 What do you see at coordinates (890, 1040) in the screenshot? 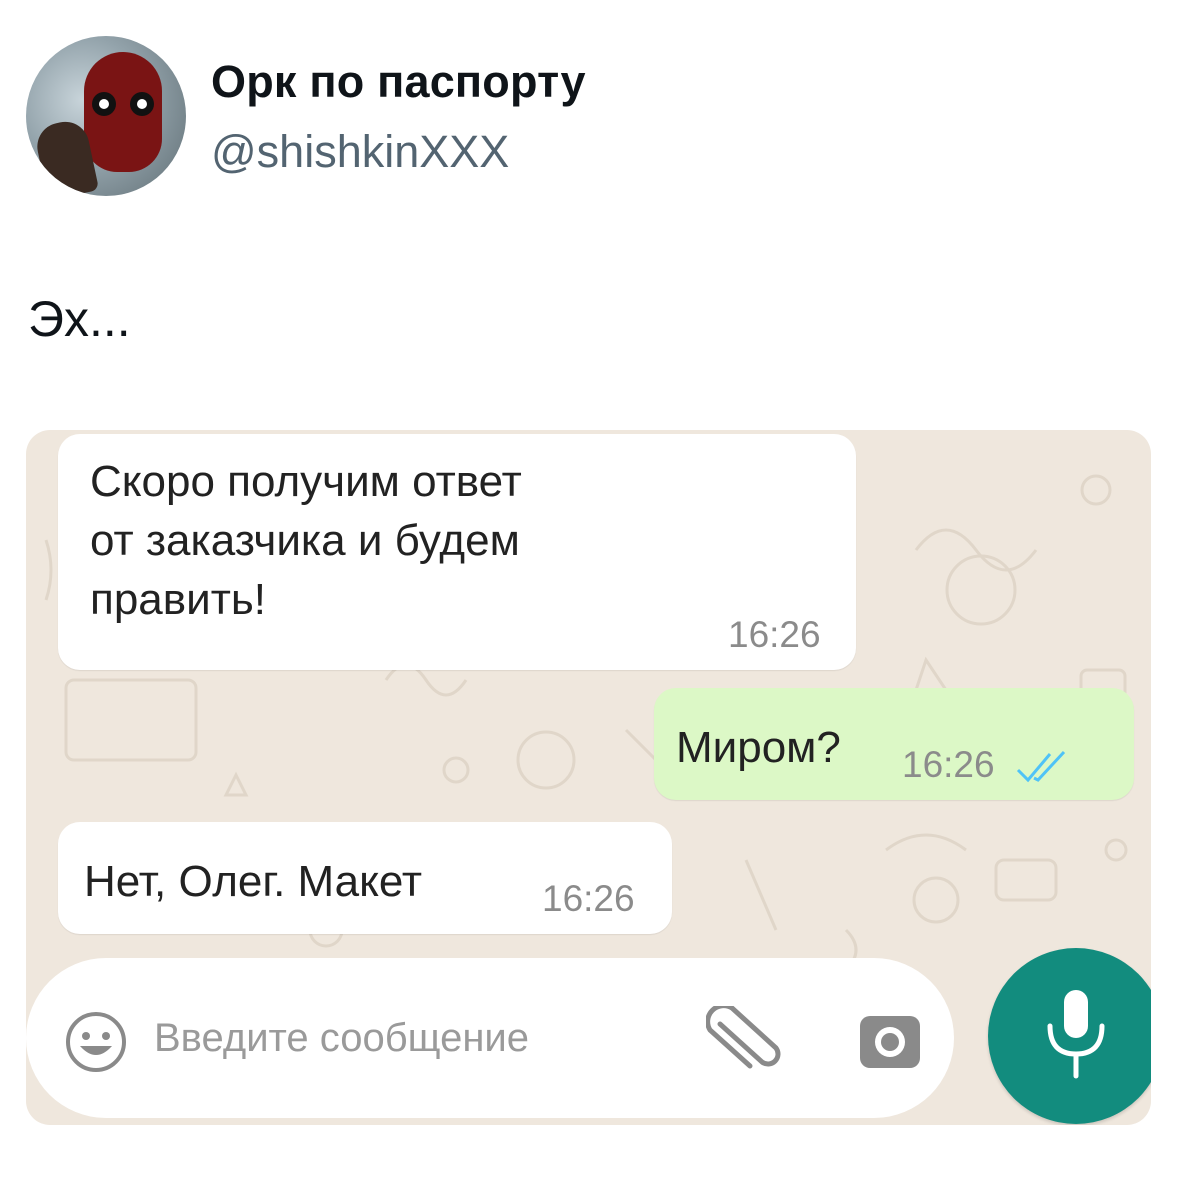
I see `camera-icon` at bounding box center [890, 1040].